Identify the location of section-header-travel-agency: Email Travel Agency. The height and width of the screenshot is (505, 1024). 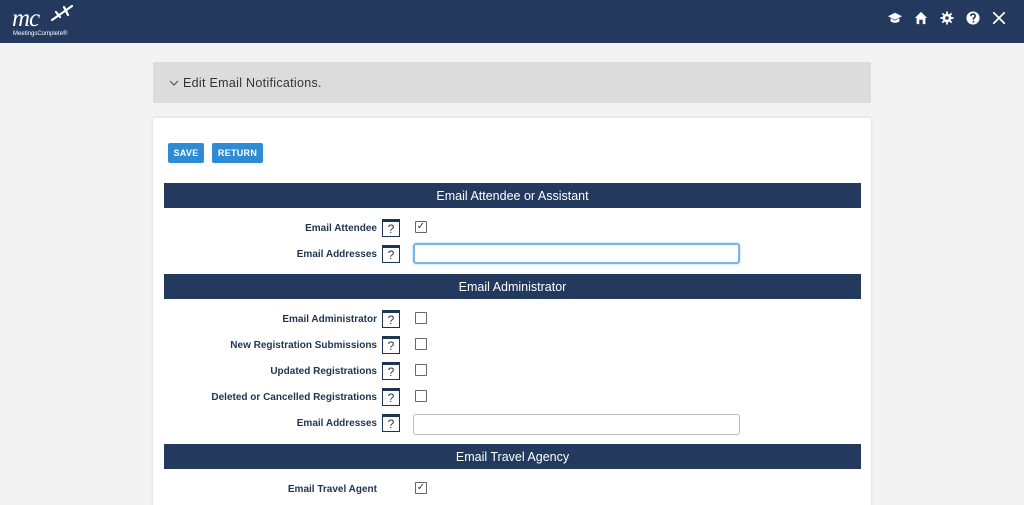
(512, 456).